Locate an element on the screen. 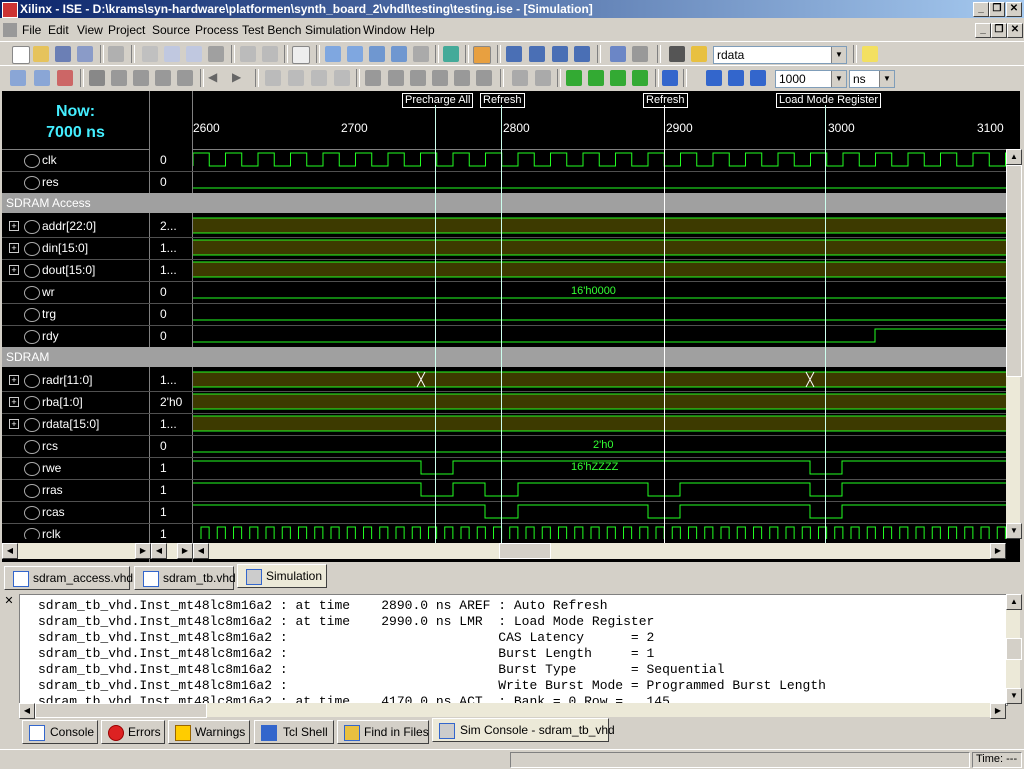 The width and height of the screenshot is (1024, 769). signal-name-cell: rcas is located at coordinates (75, 512).